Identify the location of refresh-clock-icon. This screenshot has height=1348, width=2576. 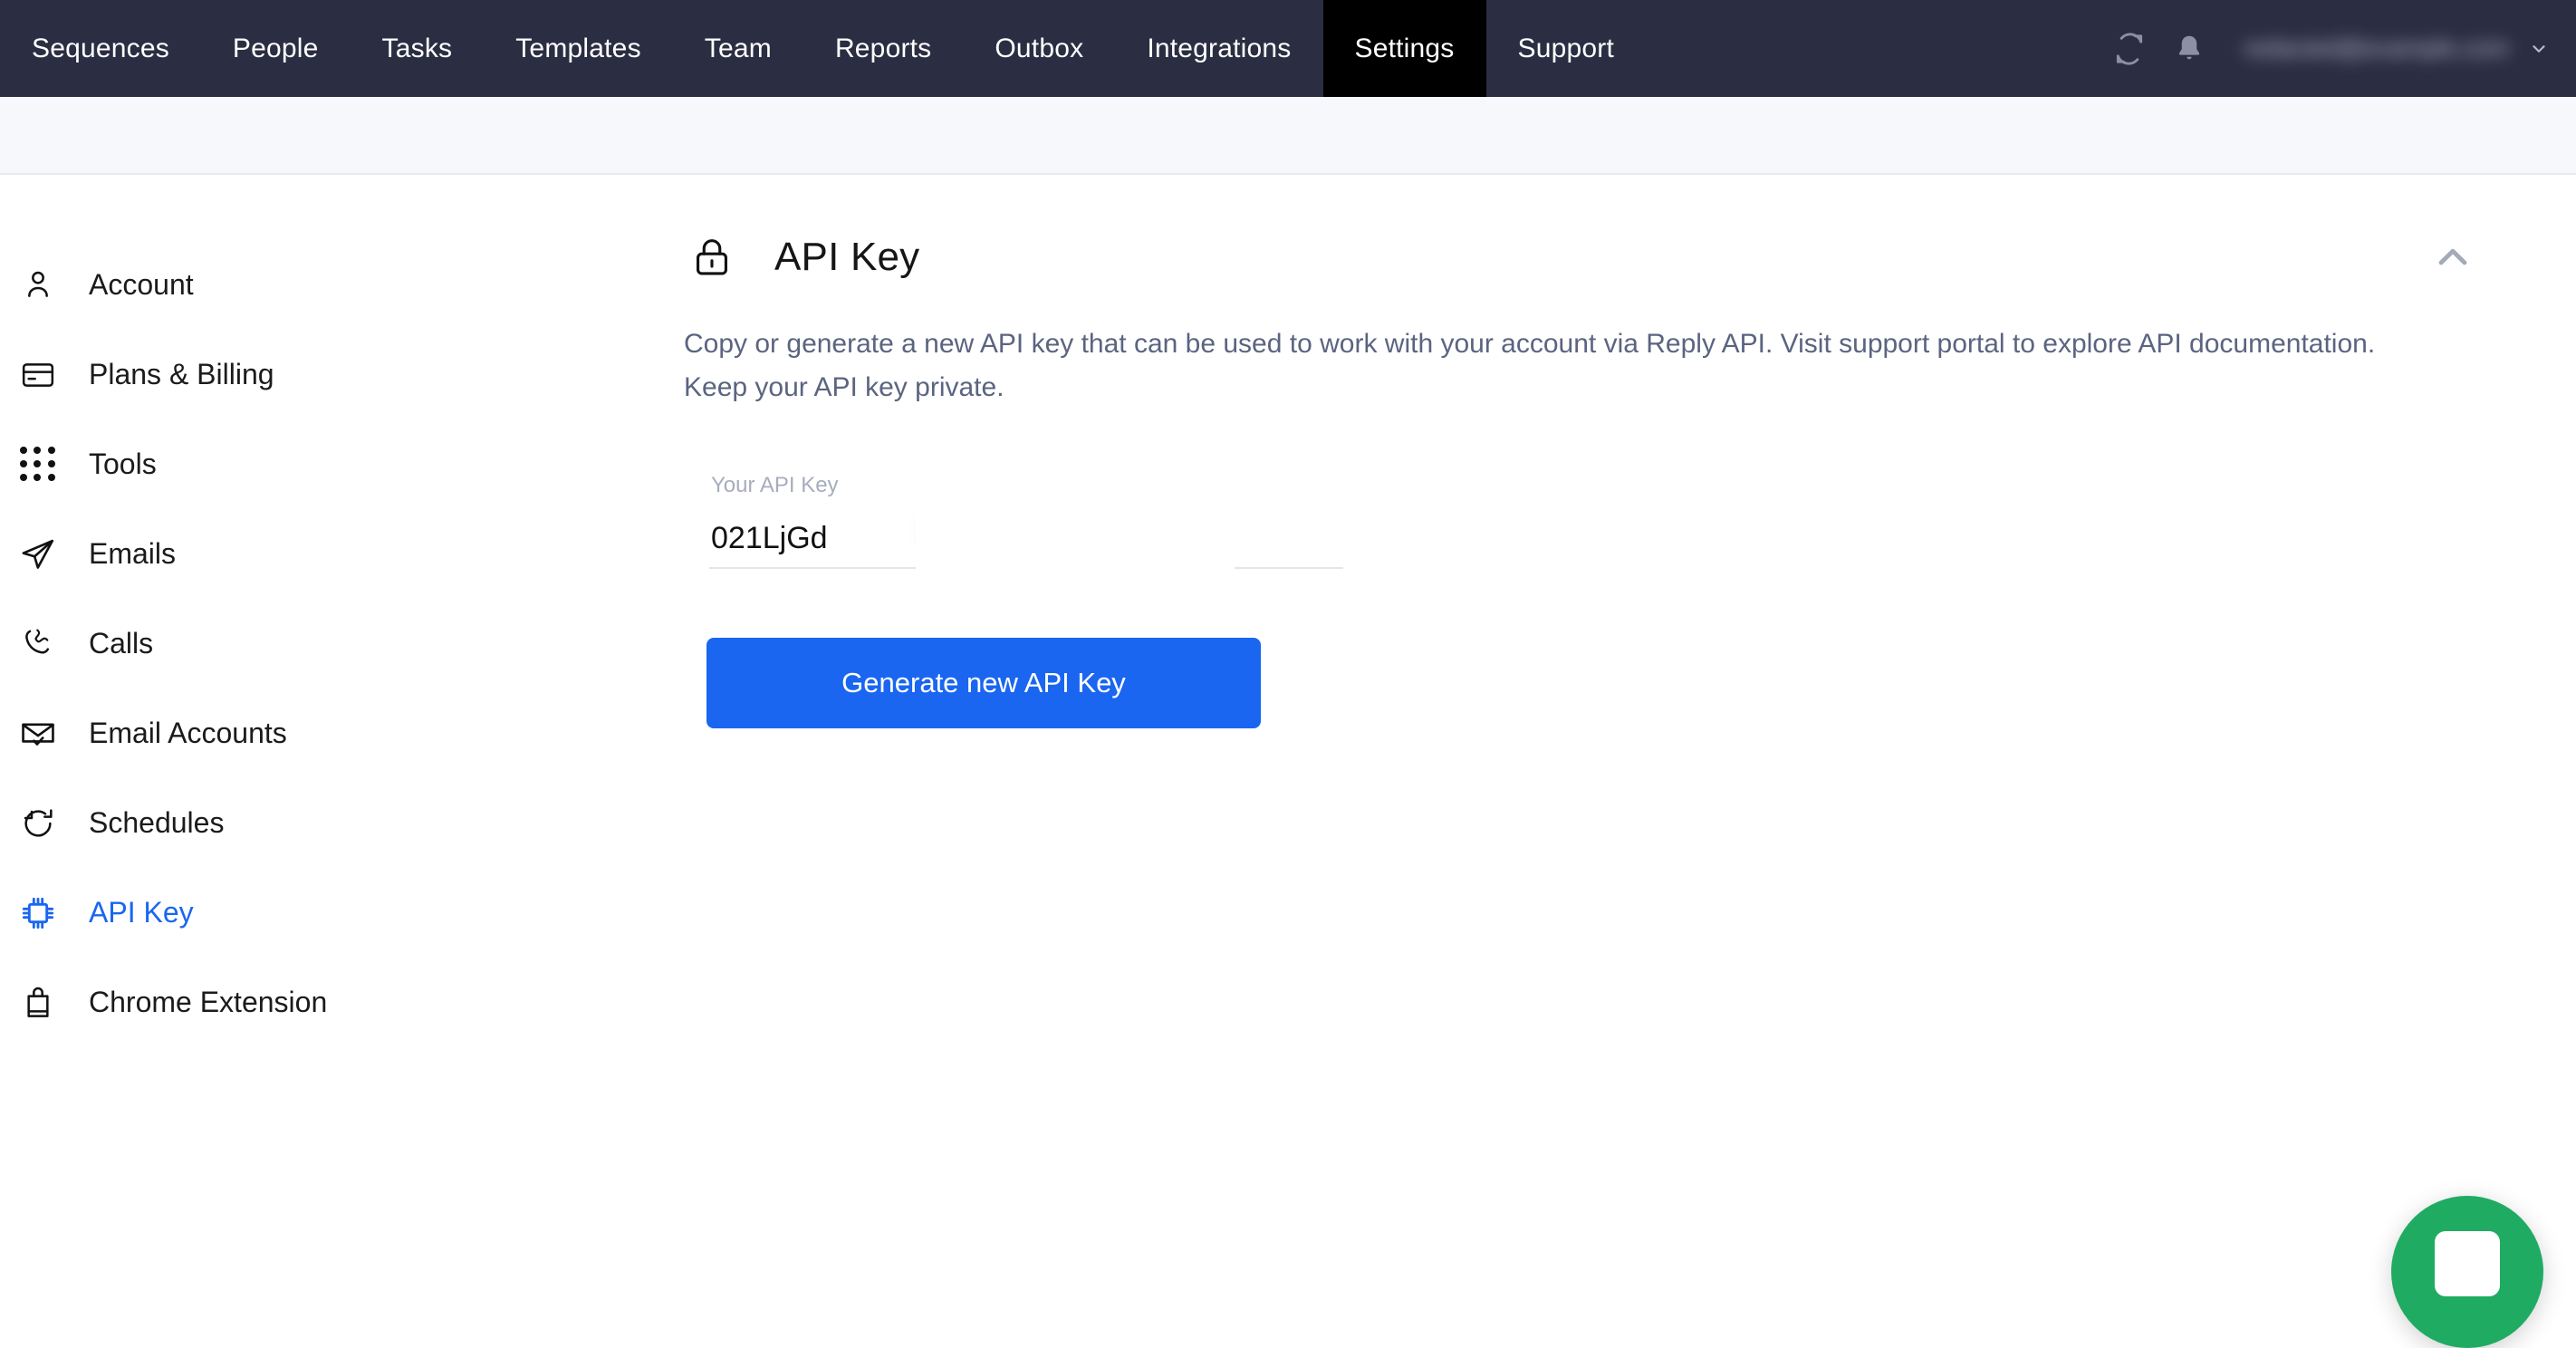
(38, 823).